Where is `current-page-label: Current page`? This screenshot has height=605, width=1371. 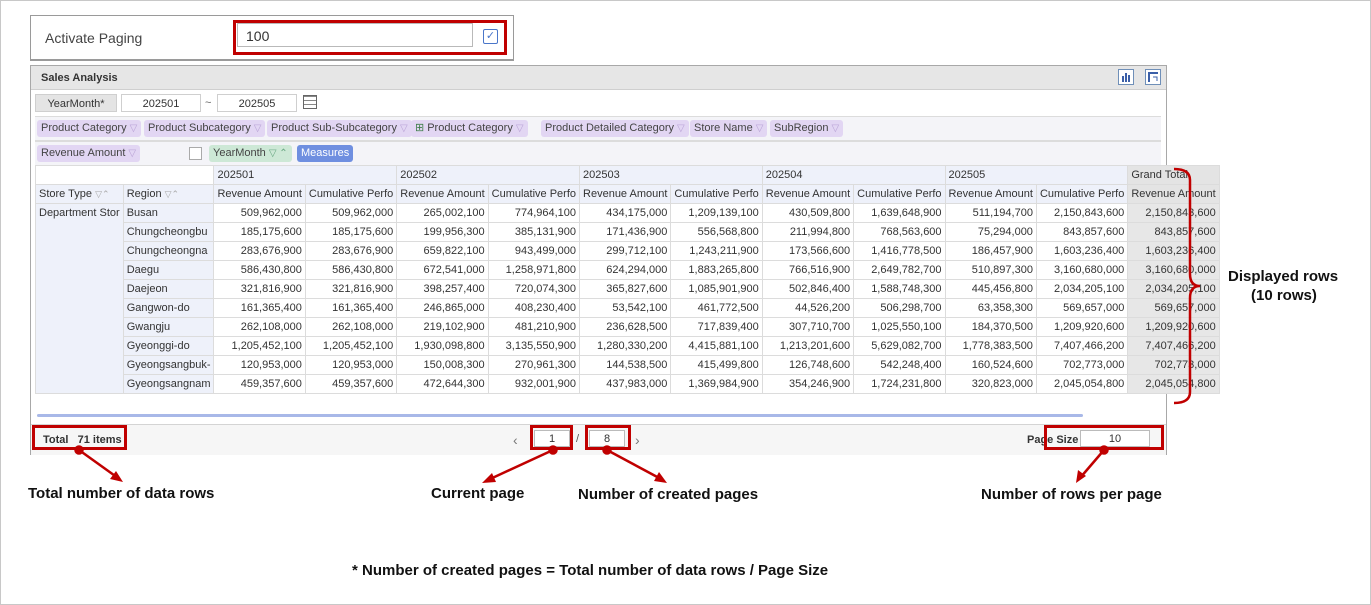
current-page-label: Current page is located at coordinates (478, 493).